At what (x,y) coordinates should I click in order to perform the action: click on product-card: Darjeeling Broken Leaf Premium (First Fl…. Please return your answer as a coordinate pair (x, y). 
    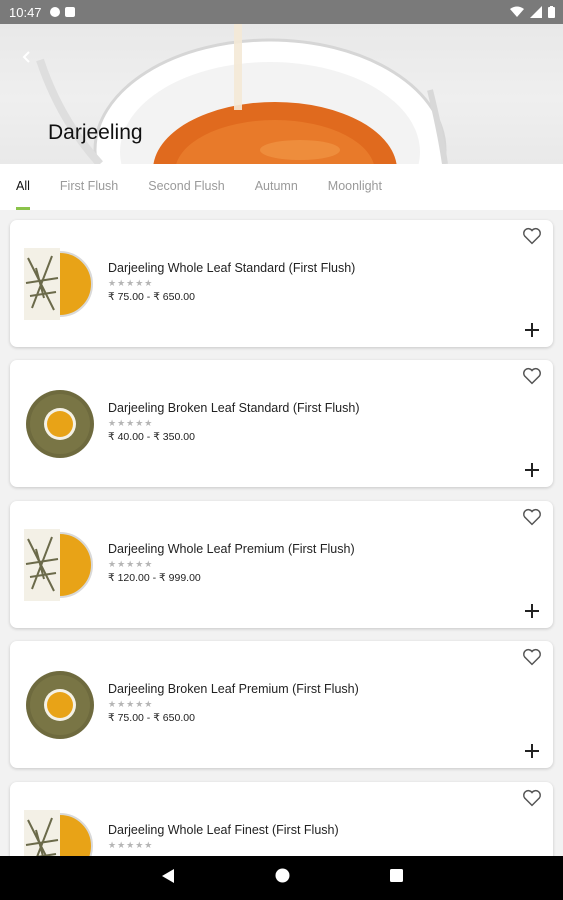
    Looking at the image, I should click on (281, 704).